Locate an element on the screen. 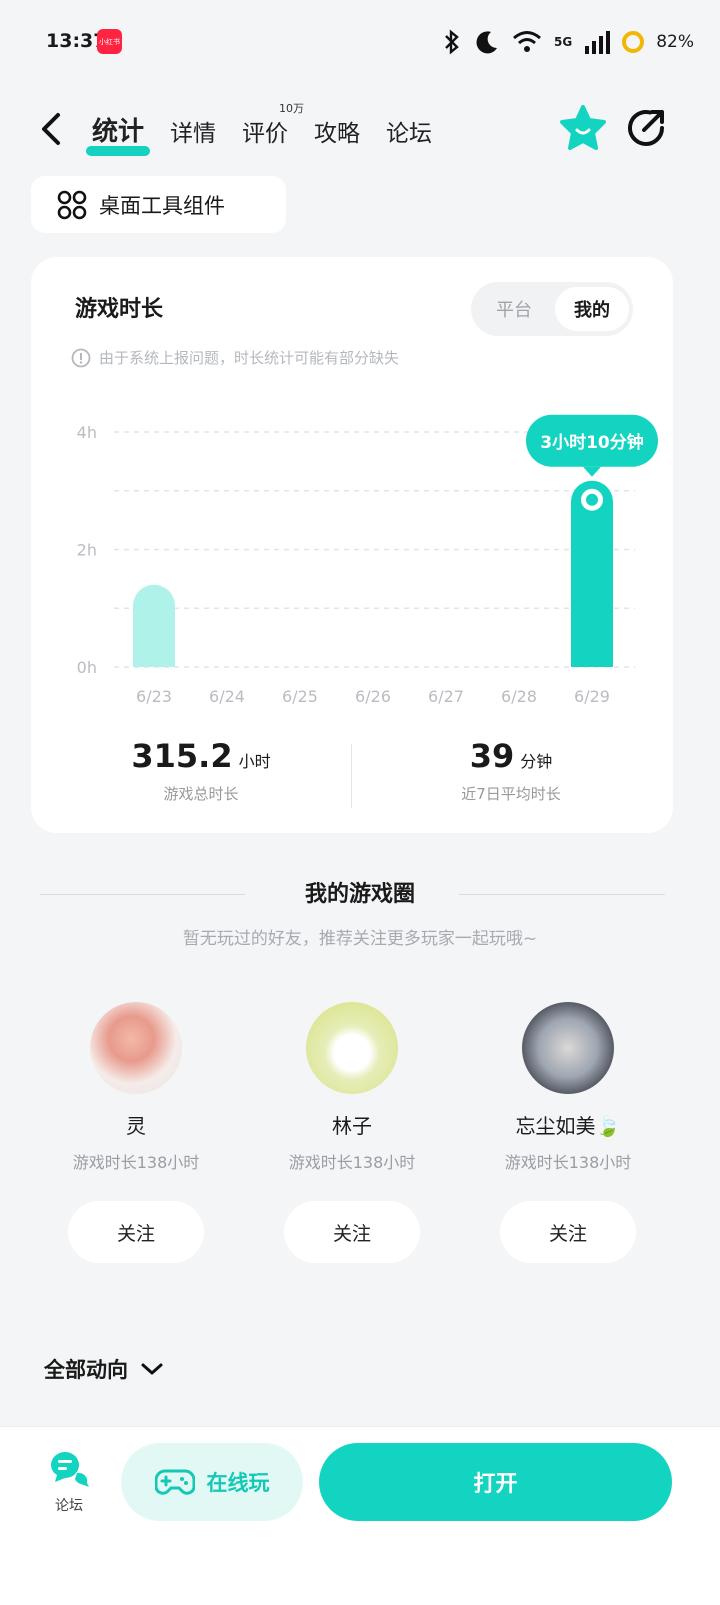 This screenshot has height=1605, width=720. total-label: 游戏总时长 is located at coordinates (201, 794).